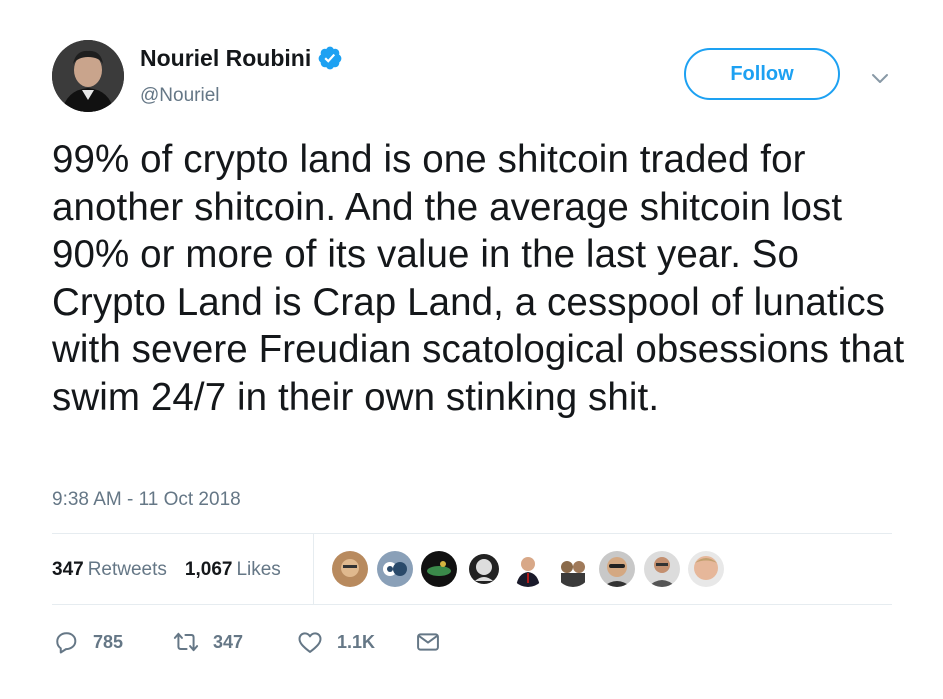 The height and width of the screenshot is (699, 943). I want to click on envelope-icon, so click(428, 642).